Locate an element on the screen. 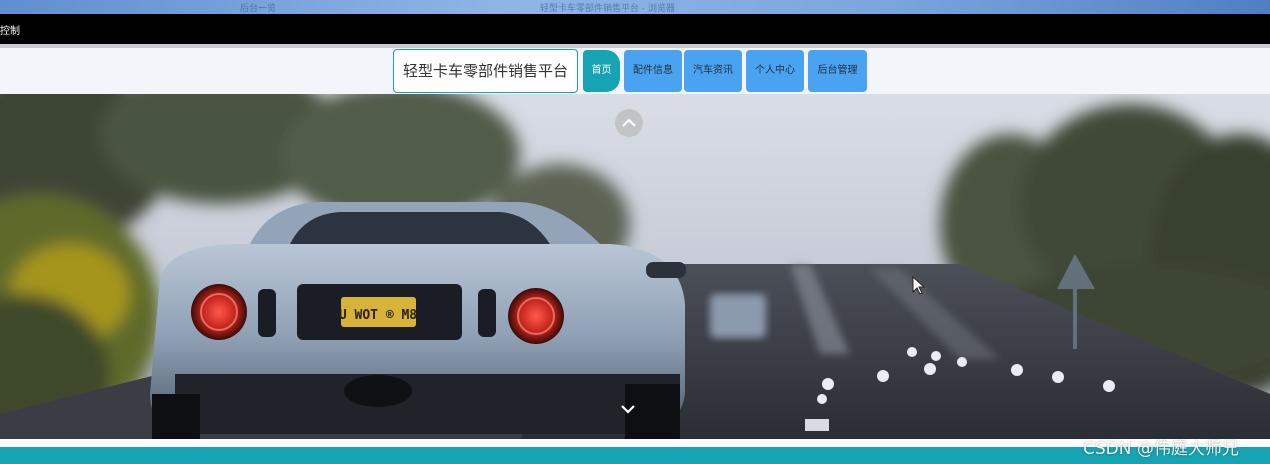 This screenshot has width=1270, height=464. os-titlebar: 后台一览 轻型卡车零部件销售平台 - 浏览器 is located at coordinates (635, 7).